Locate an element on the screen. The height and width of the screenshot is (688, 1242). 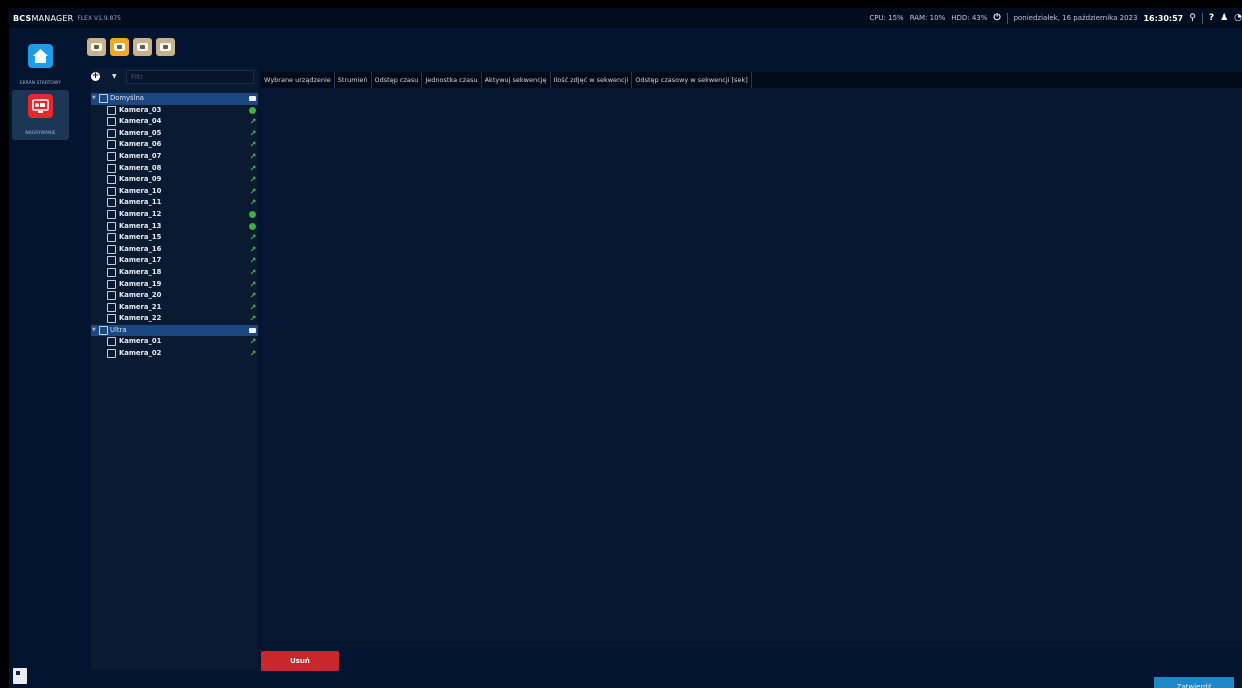
column-header: Ilość zdjęć w sekwencji is located at coordinates (592, 80).